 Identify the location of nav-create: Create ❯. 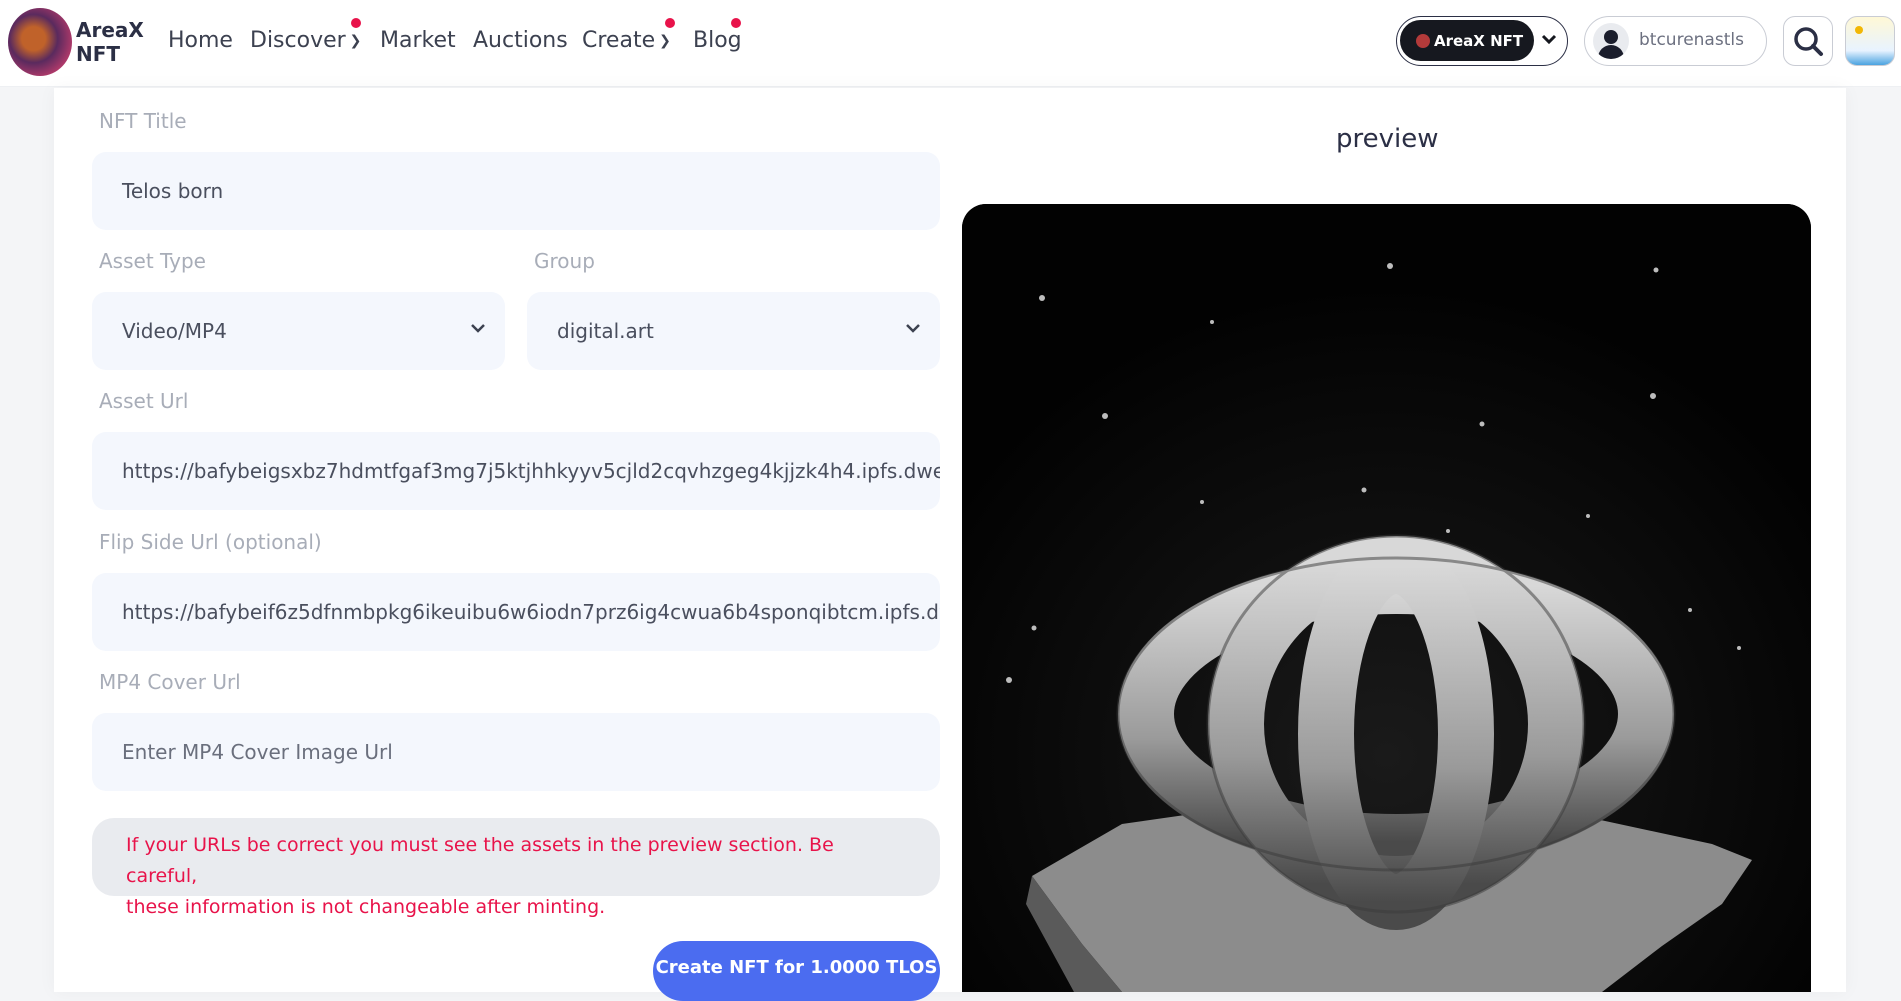
(626, 40).